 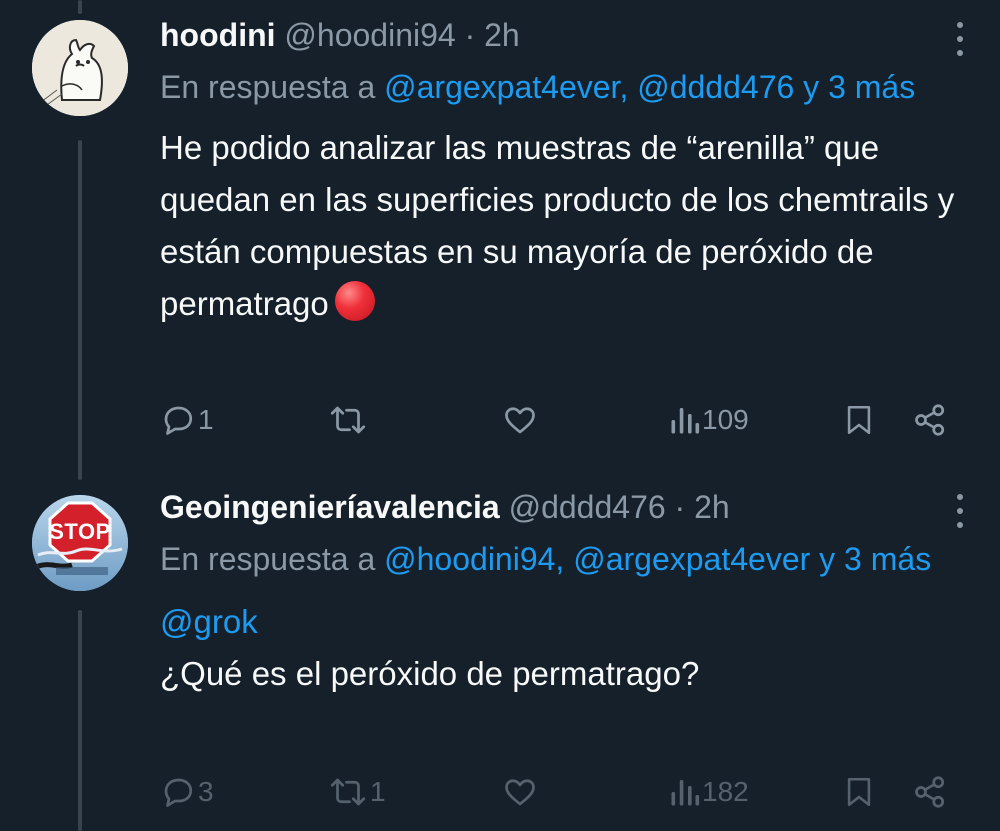 What do you see at coordinates (565, 36) in the screenshot?
I see `tweet-header: hoodini @hoodini94 · 2h` at bounding box center [565, 36].